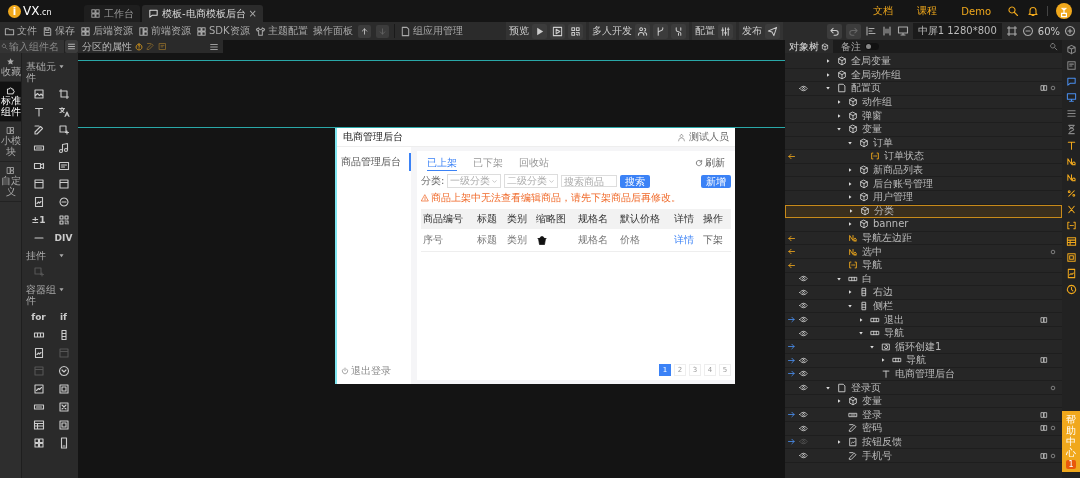 The height and width of the screenshot is (478, 1080). Describe the element at coordinates (112, 13) in the screenshot. I see `editor-tab: 工作台` at that location.